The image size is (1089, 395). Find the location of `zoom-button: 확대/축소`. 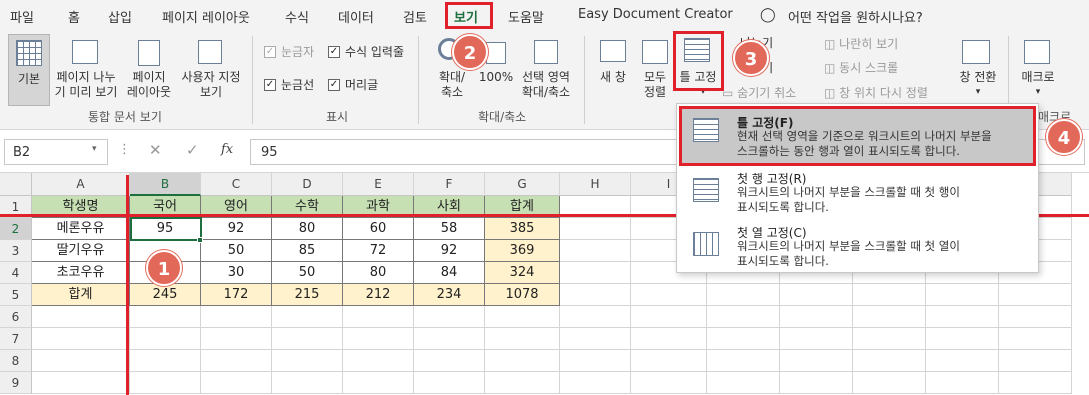

zoom-button: 확대/축소 is located at coordinates (452, 85).